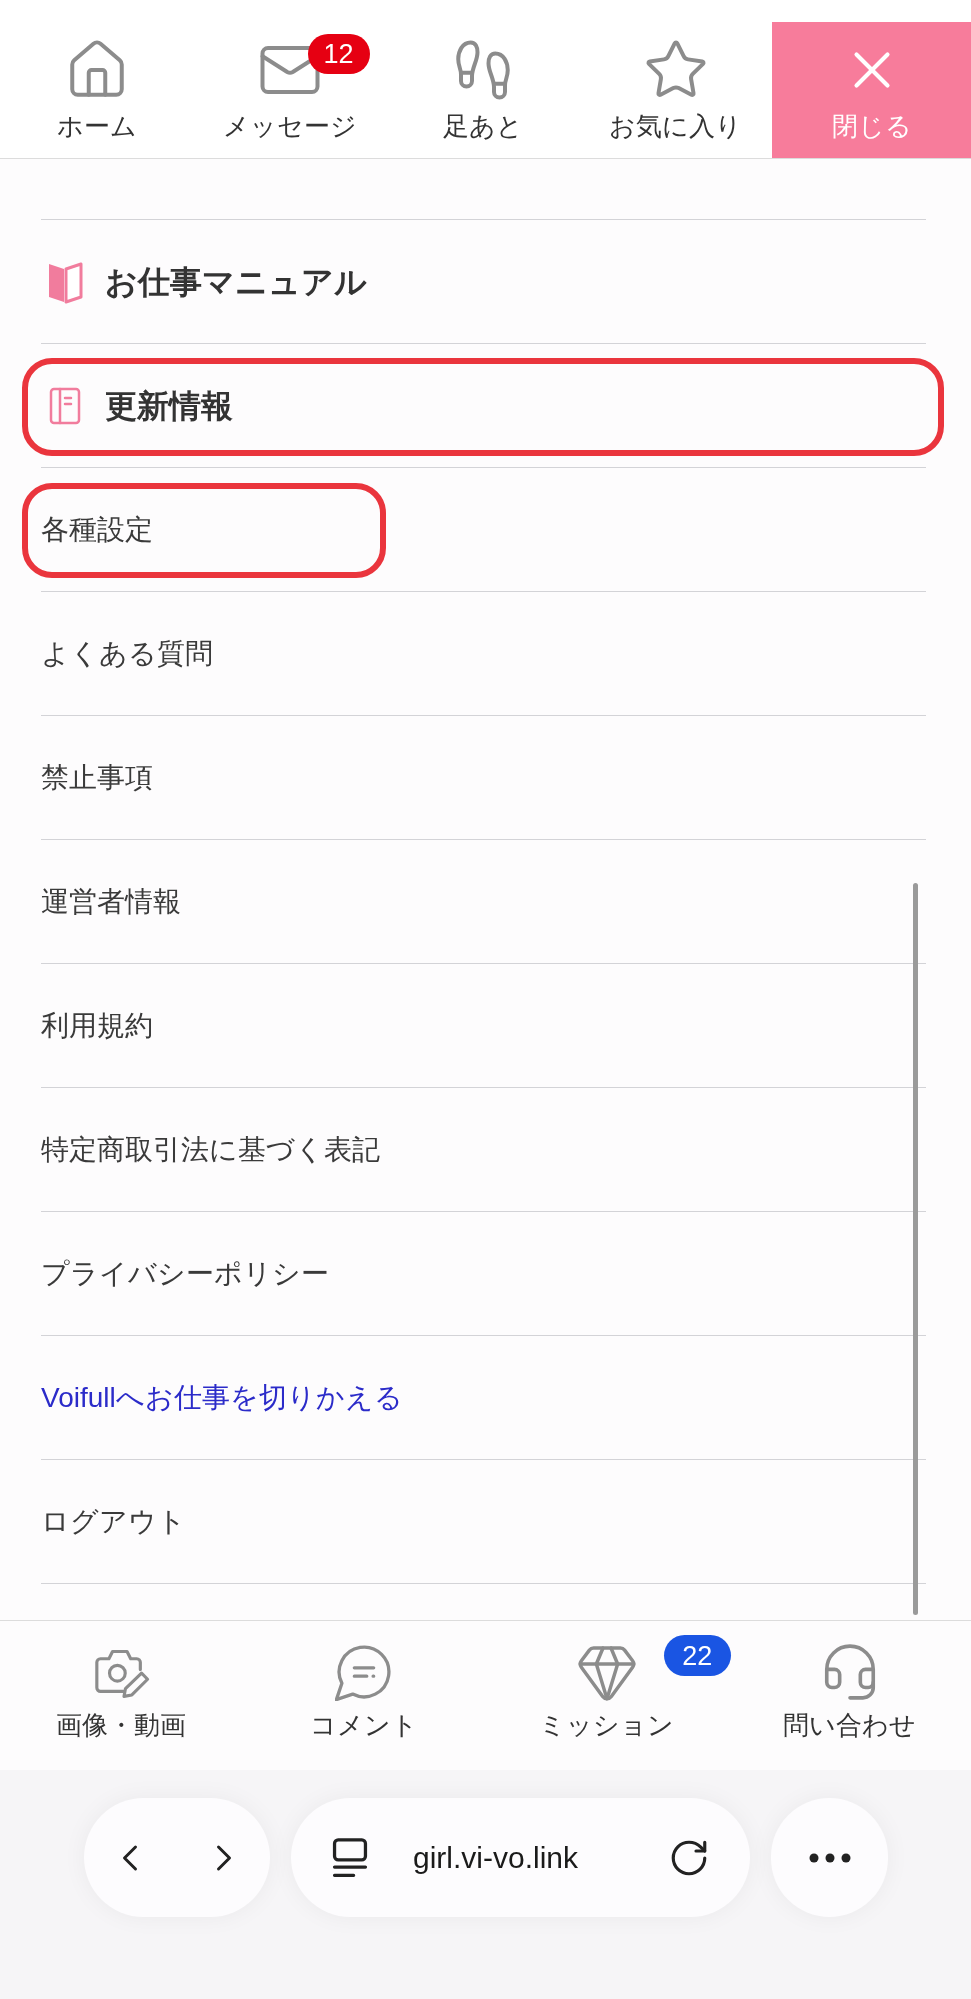  I want to click on menu-item: プライバシーポリシー, so click(483, 1273).